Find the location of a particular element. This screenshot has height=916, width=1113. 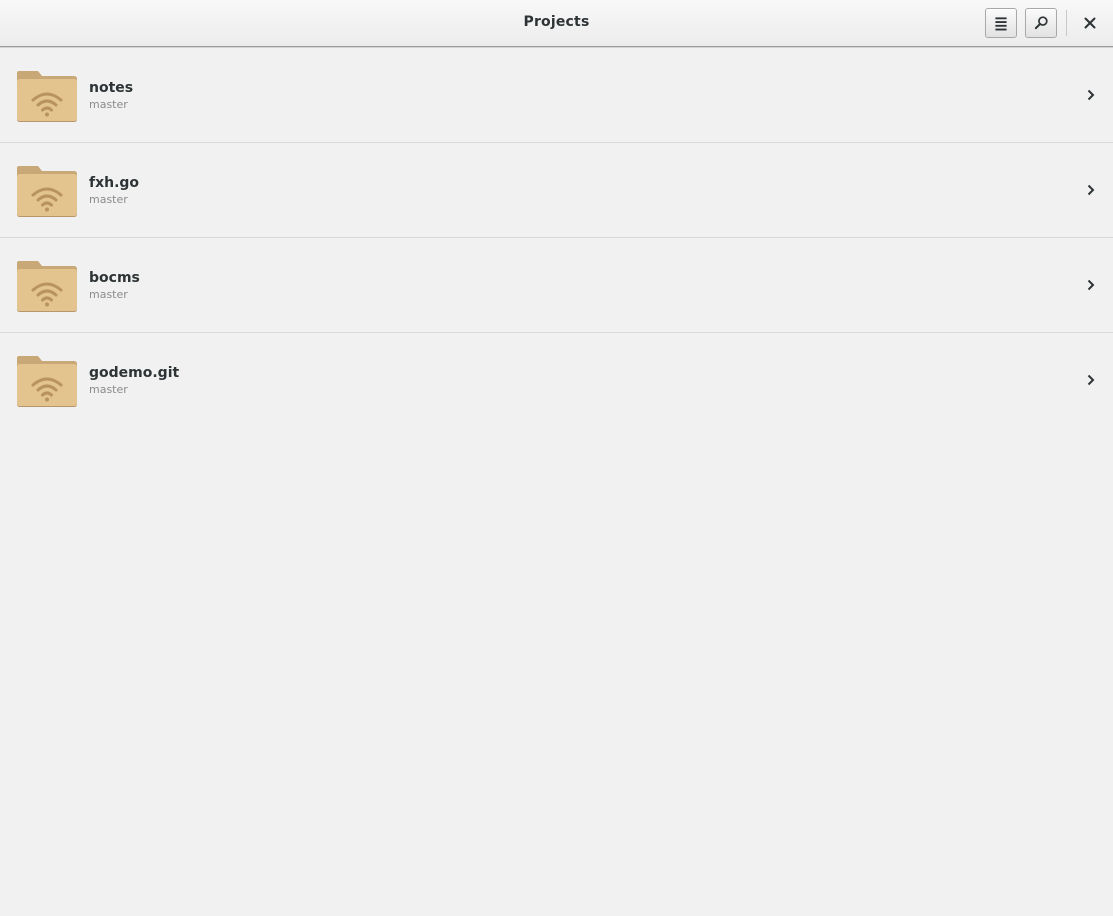

hamburger-menu-icon is located at coordinates (1001, 24).